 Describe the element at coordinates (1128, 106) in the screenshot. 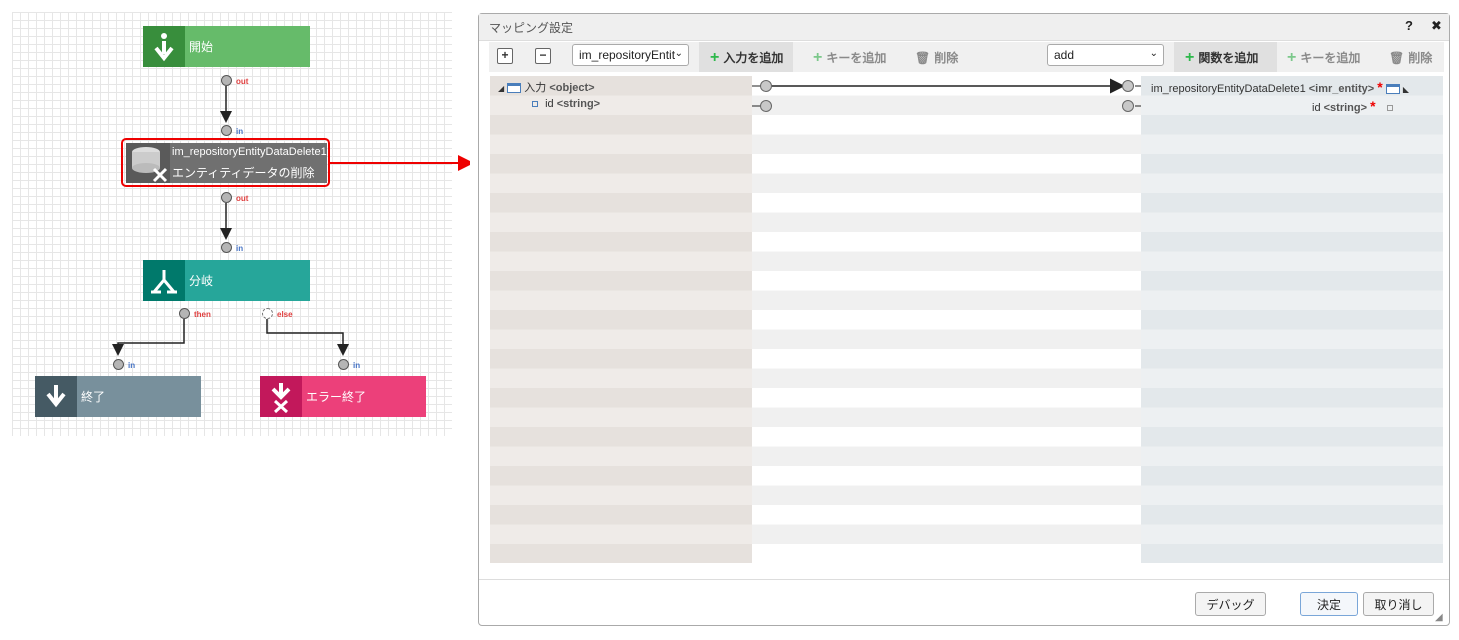

I see `output-id-port` at that location.